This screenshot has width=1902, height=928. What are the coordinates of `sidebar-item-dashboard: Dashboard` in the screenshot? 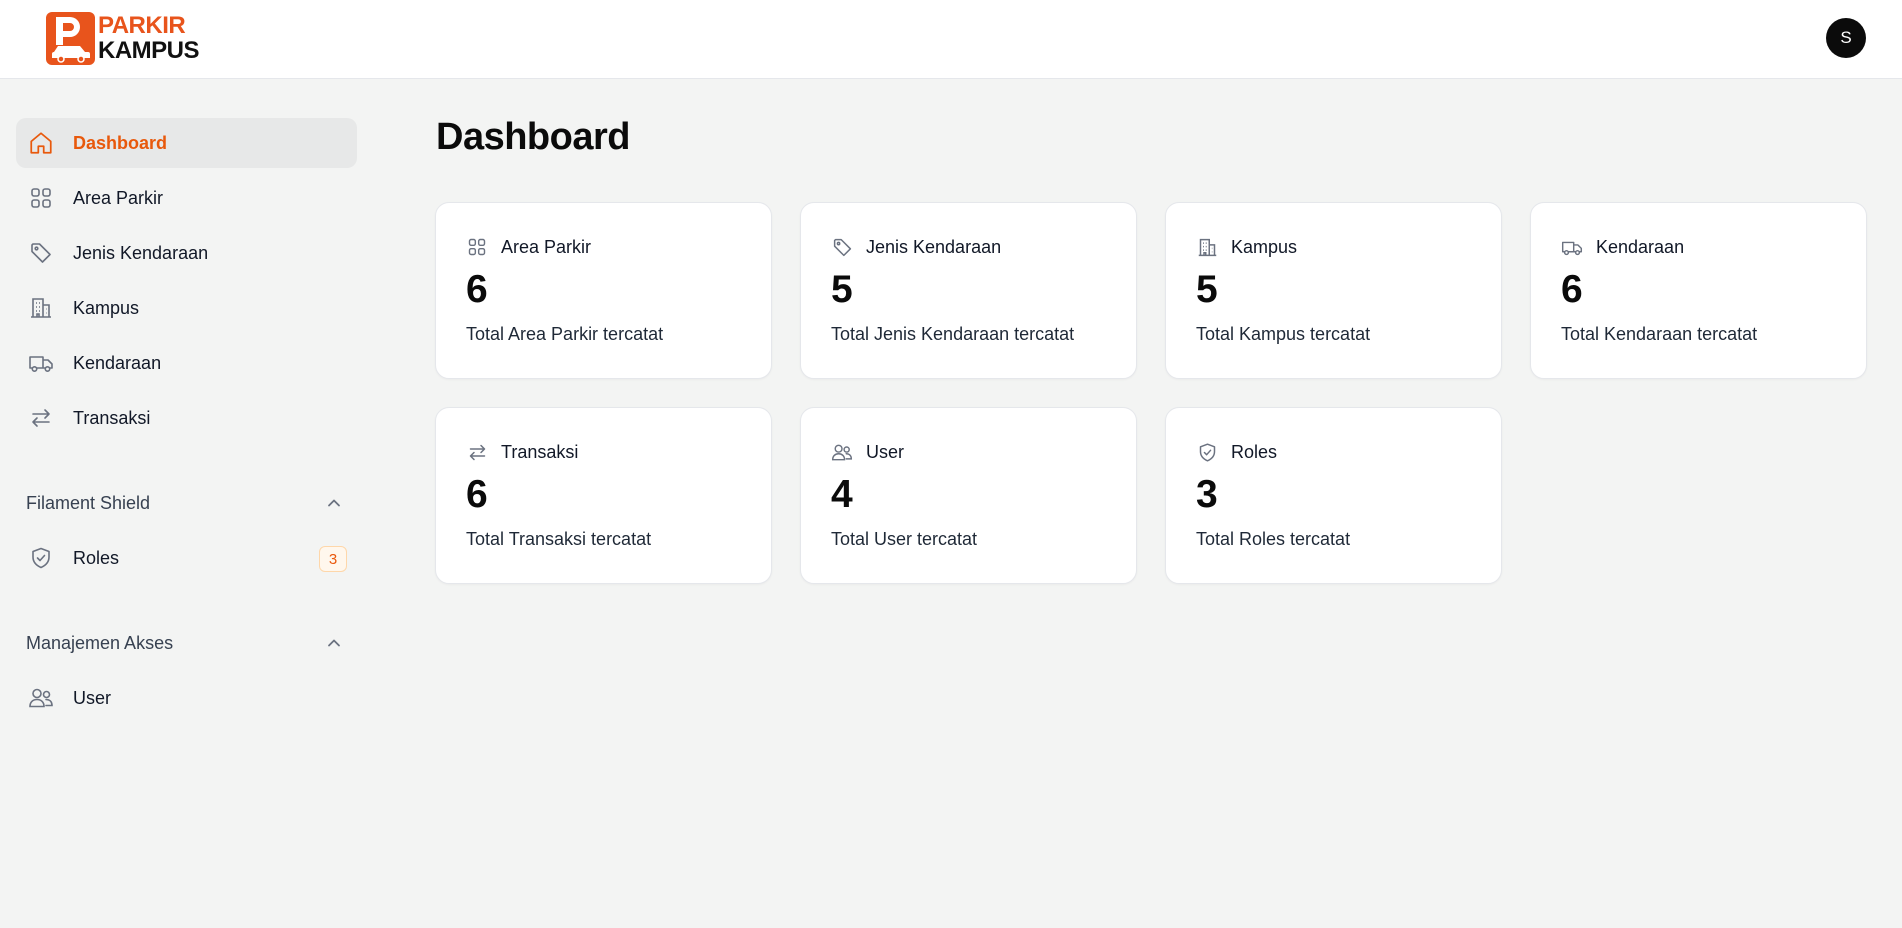 It's located at (186, 143).